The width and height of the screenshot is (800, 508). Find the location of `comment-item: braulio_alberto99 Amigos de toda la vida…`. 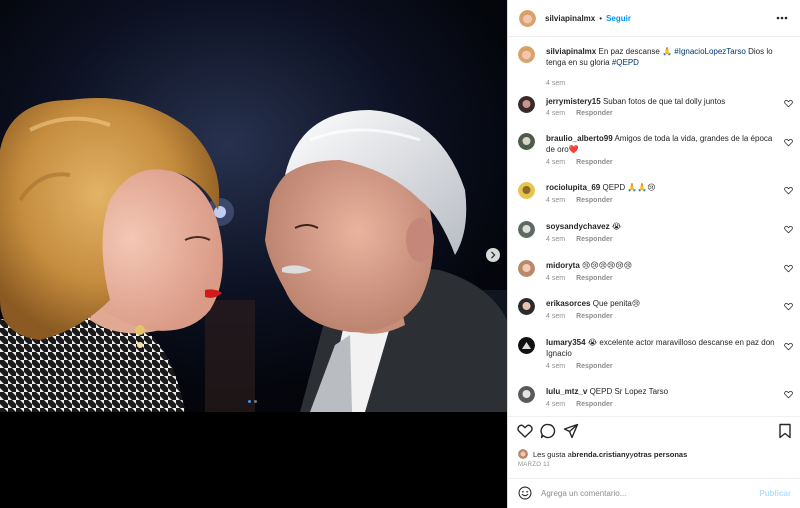

comment-item: braulio_alberto99 Amigos de toda la vida… is located at coordinates (655, 151).